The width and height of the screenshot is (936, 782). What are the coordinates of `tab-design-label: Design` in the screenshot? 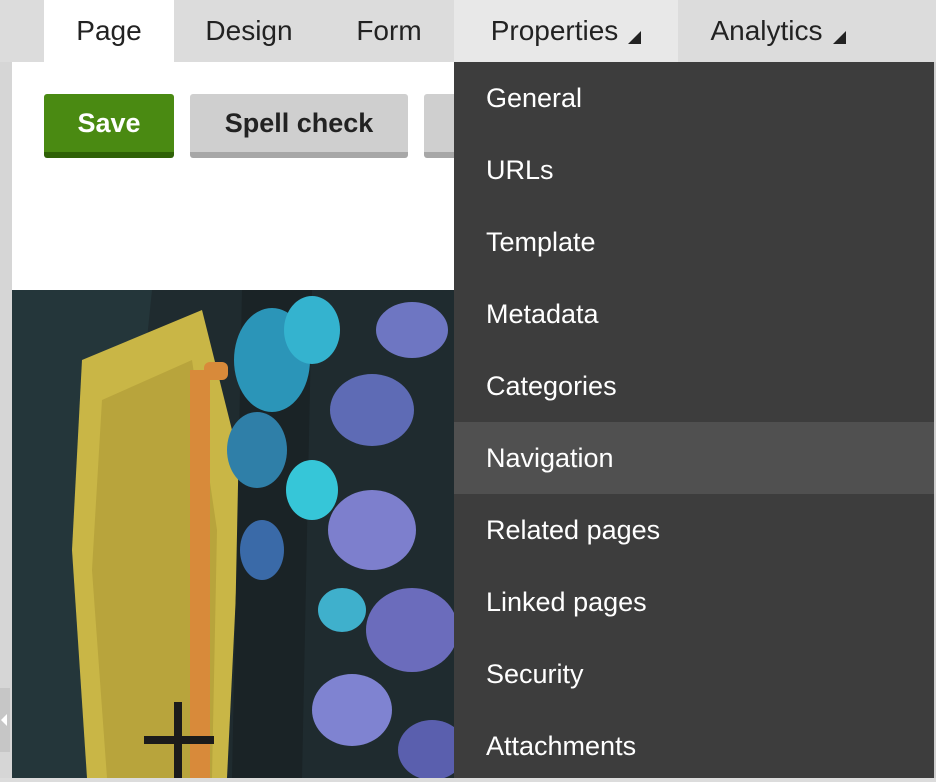 It's located at (249, 30).